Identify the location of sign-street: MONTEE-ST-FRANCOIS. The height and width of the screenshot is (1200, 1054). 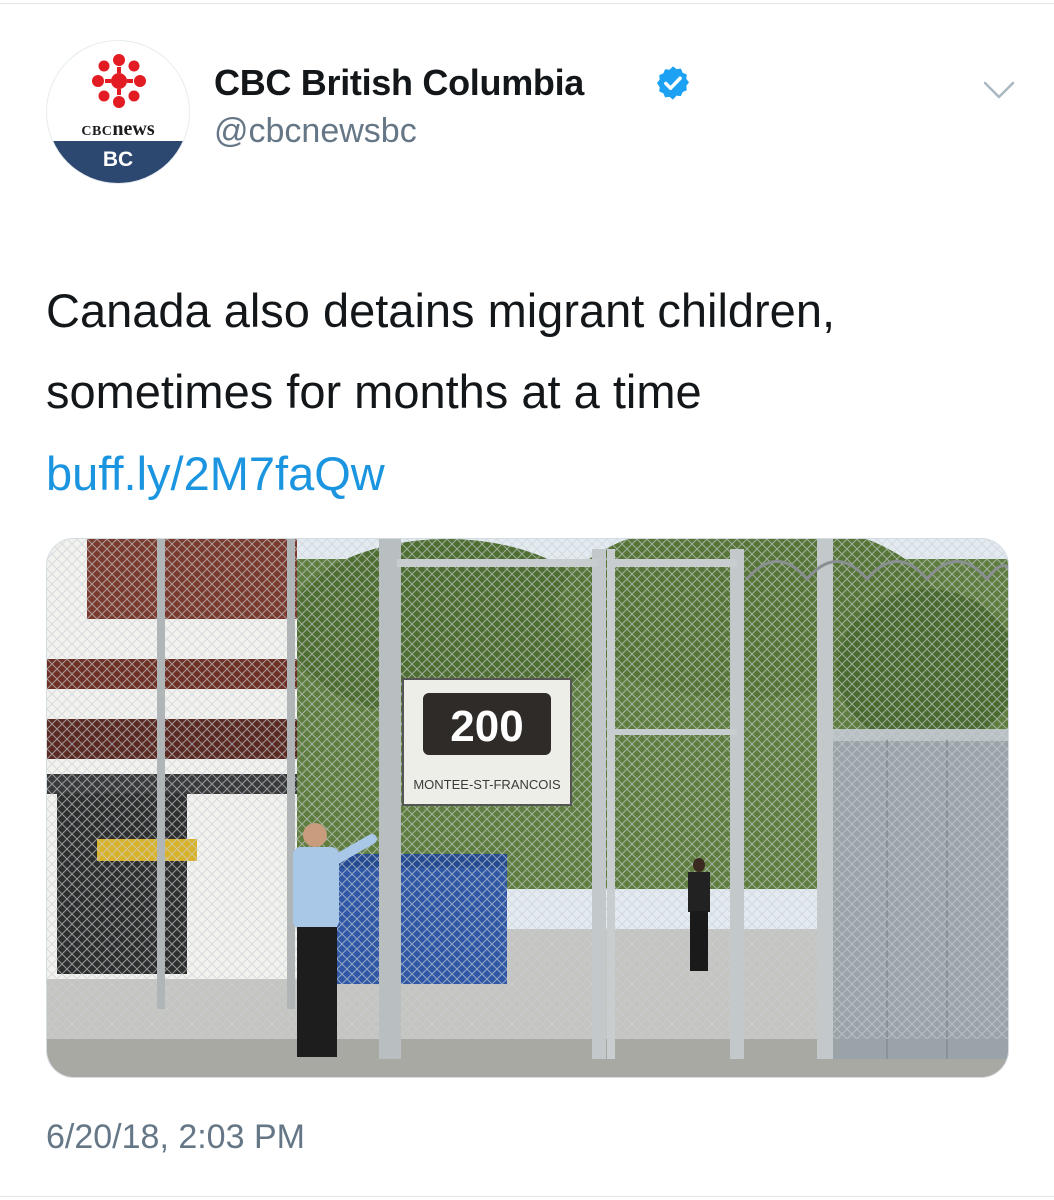
(487, 784).